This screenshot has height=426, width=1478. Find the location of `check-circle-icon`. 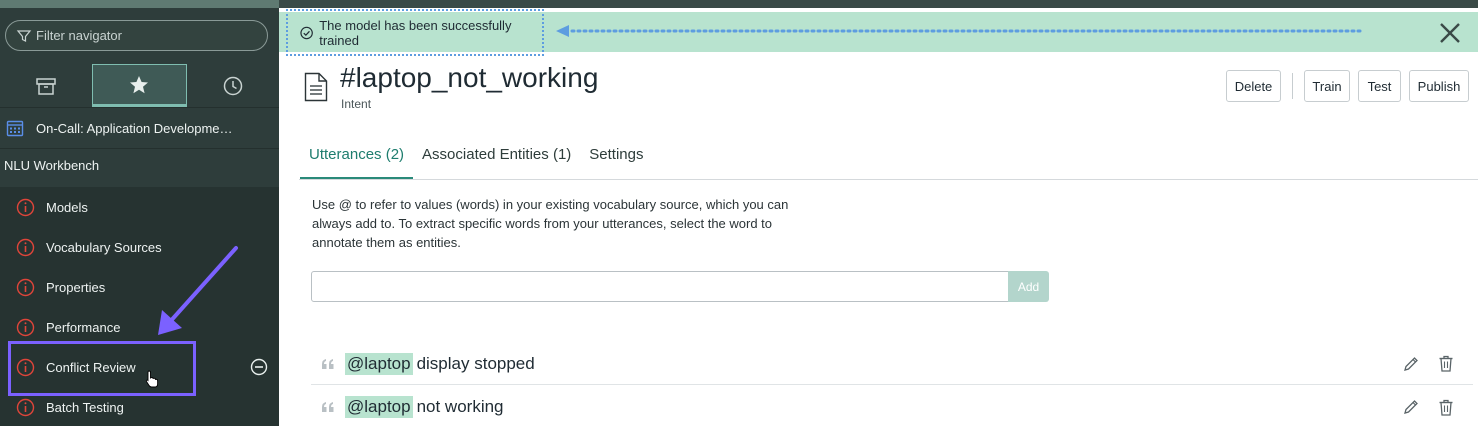

check-circle-icon is located at coordinates (306, 32).